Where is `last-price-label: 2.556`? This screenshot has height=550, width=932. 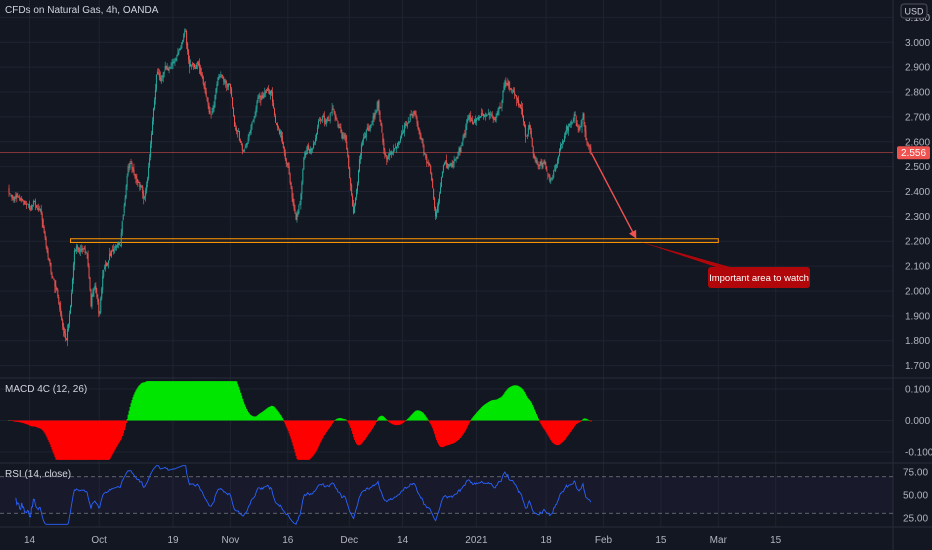
last-price-label: 2.556 is located at coordinates (913, 153).